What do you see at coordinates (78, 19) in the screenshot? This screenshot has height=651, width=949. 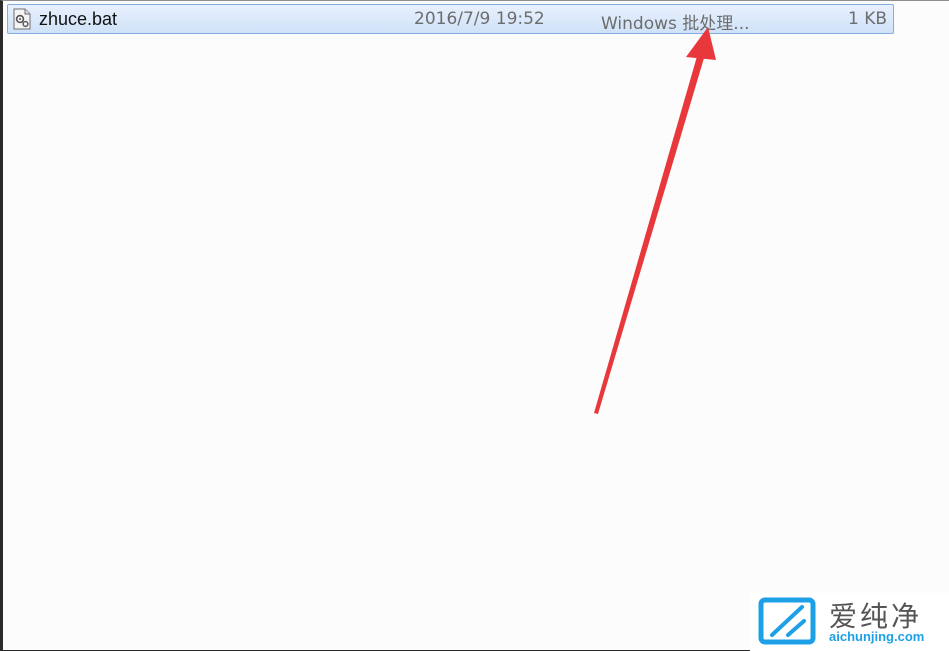 I see `file-name: zhuce.bat` at bounding box center [78, 19].